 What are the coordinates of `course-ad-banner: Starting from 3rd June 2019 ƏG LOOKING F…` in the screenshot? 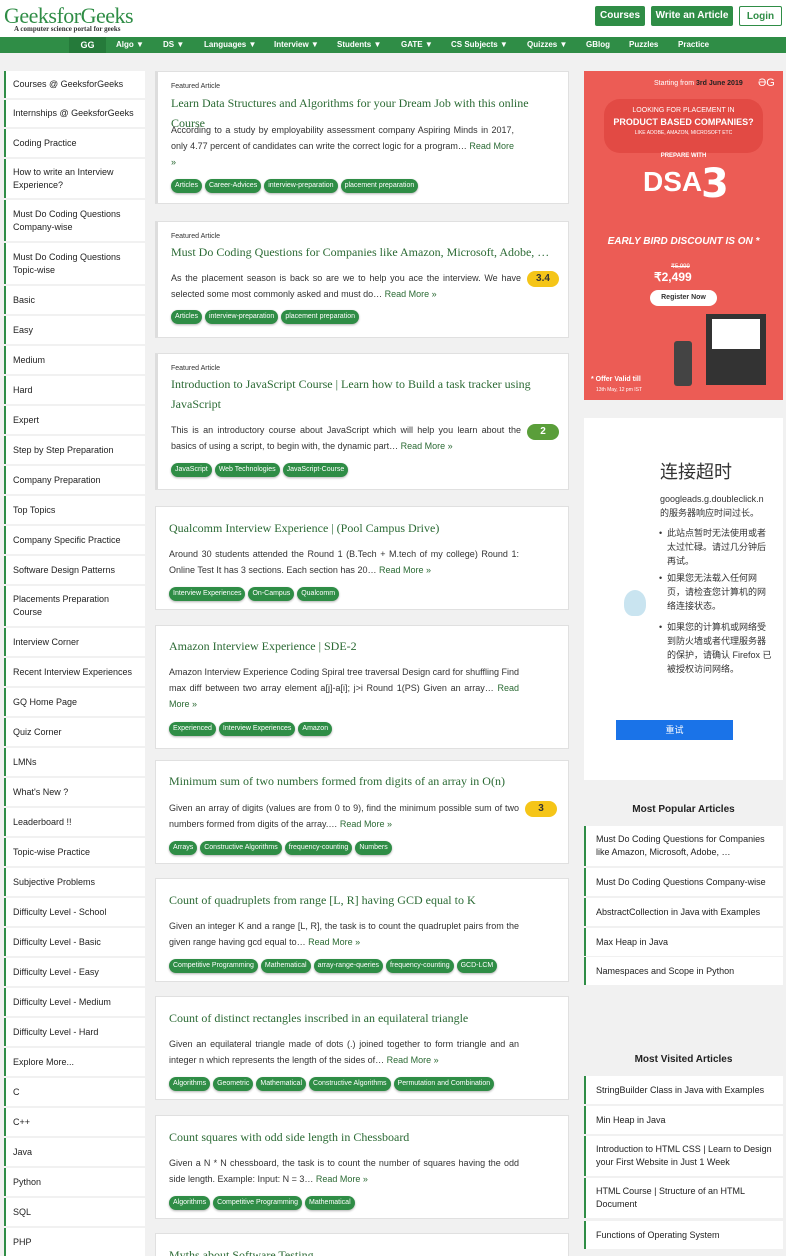 It's located at (683, 235).